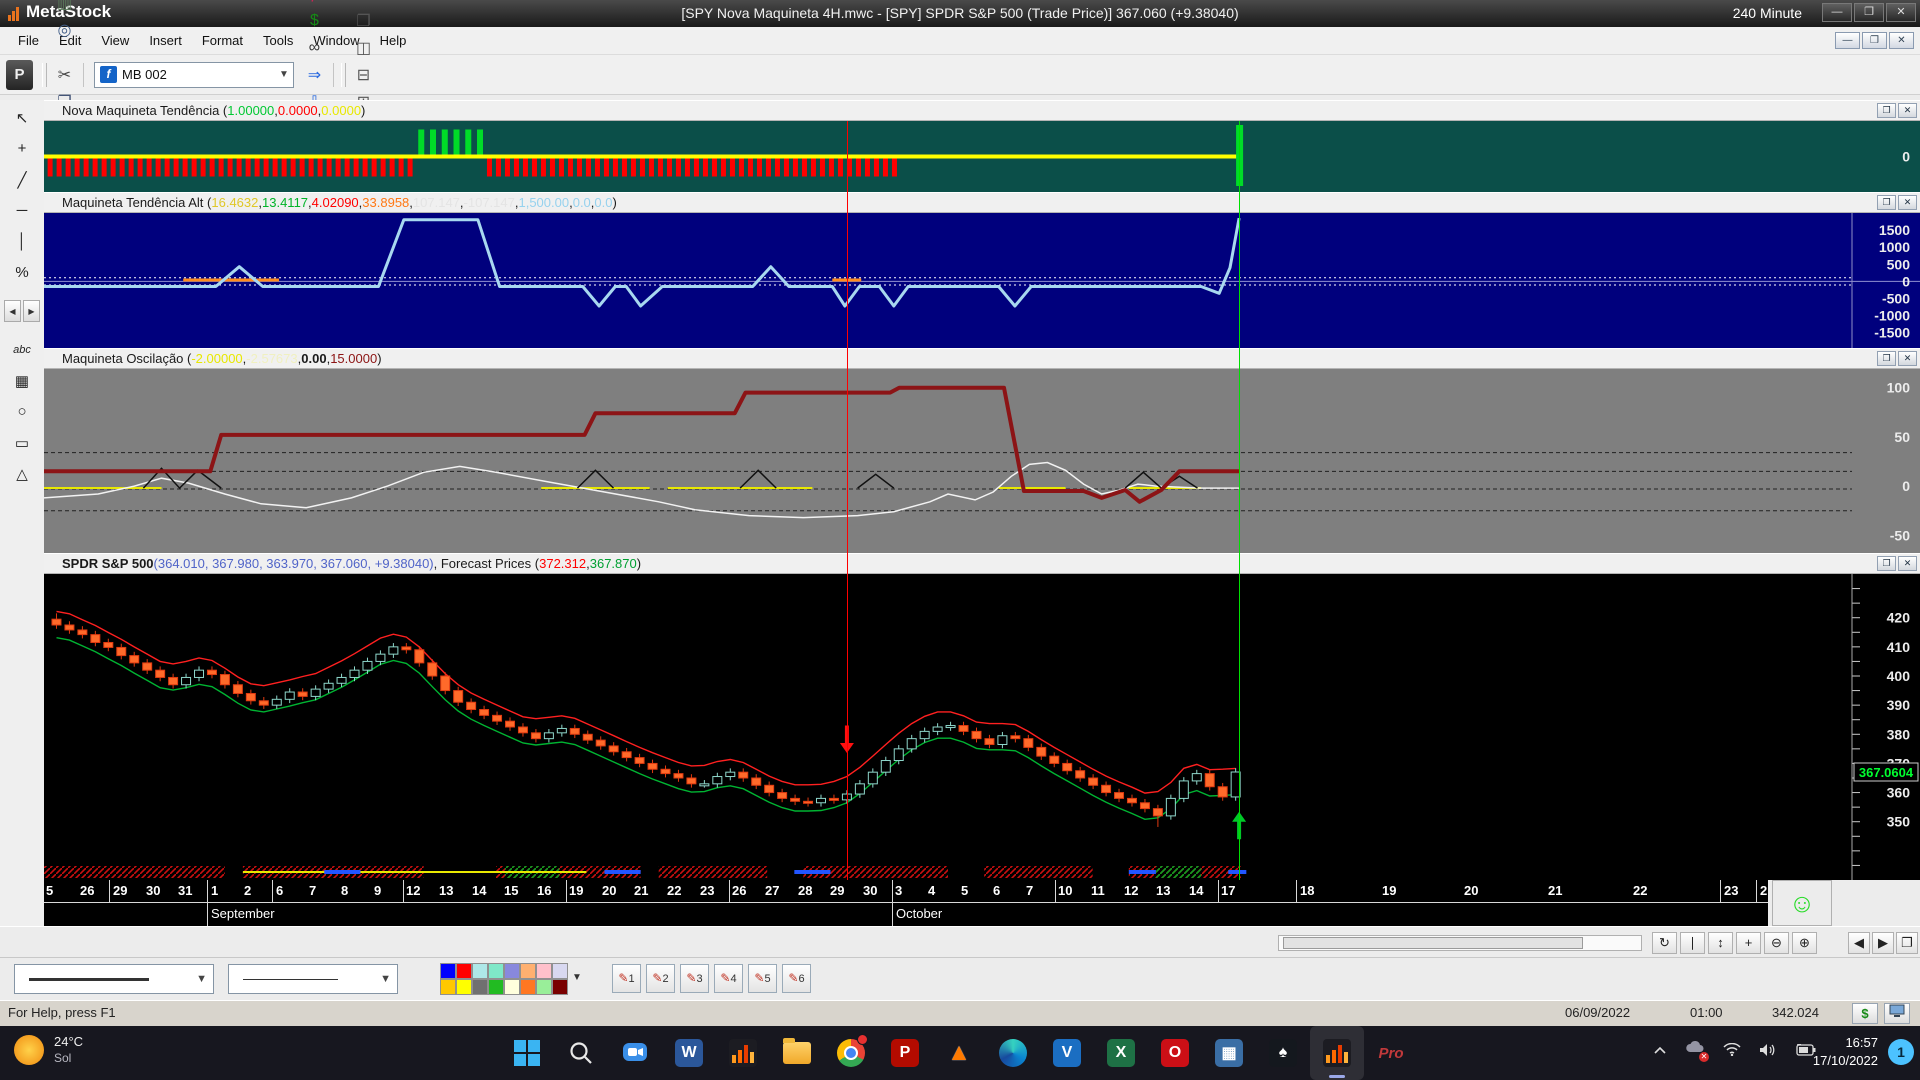 The image size is (1920, 1080). What do you see at coordinates (959, 1053) in the screenshot?
I see `vlc-app: ▲` at bounding box center [959, 1053].